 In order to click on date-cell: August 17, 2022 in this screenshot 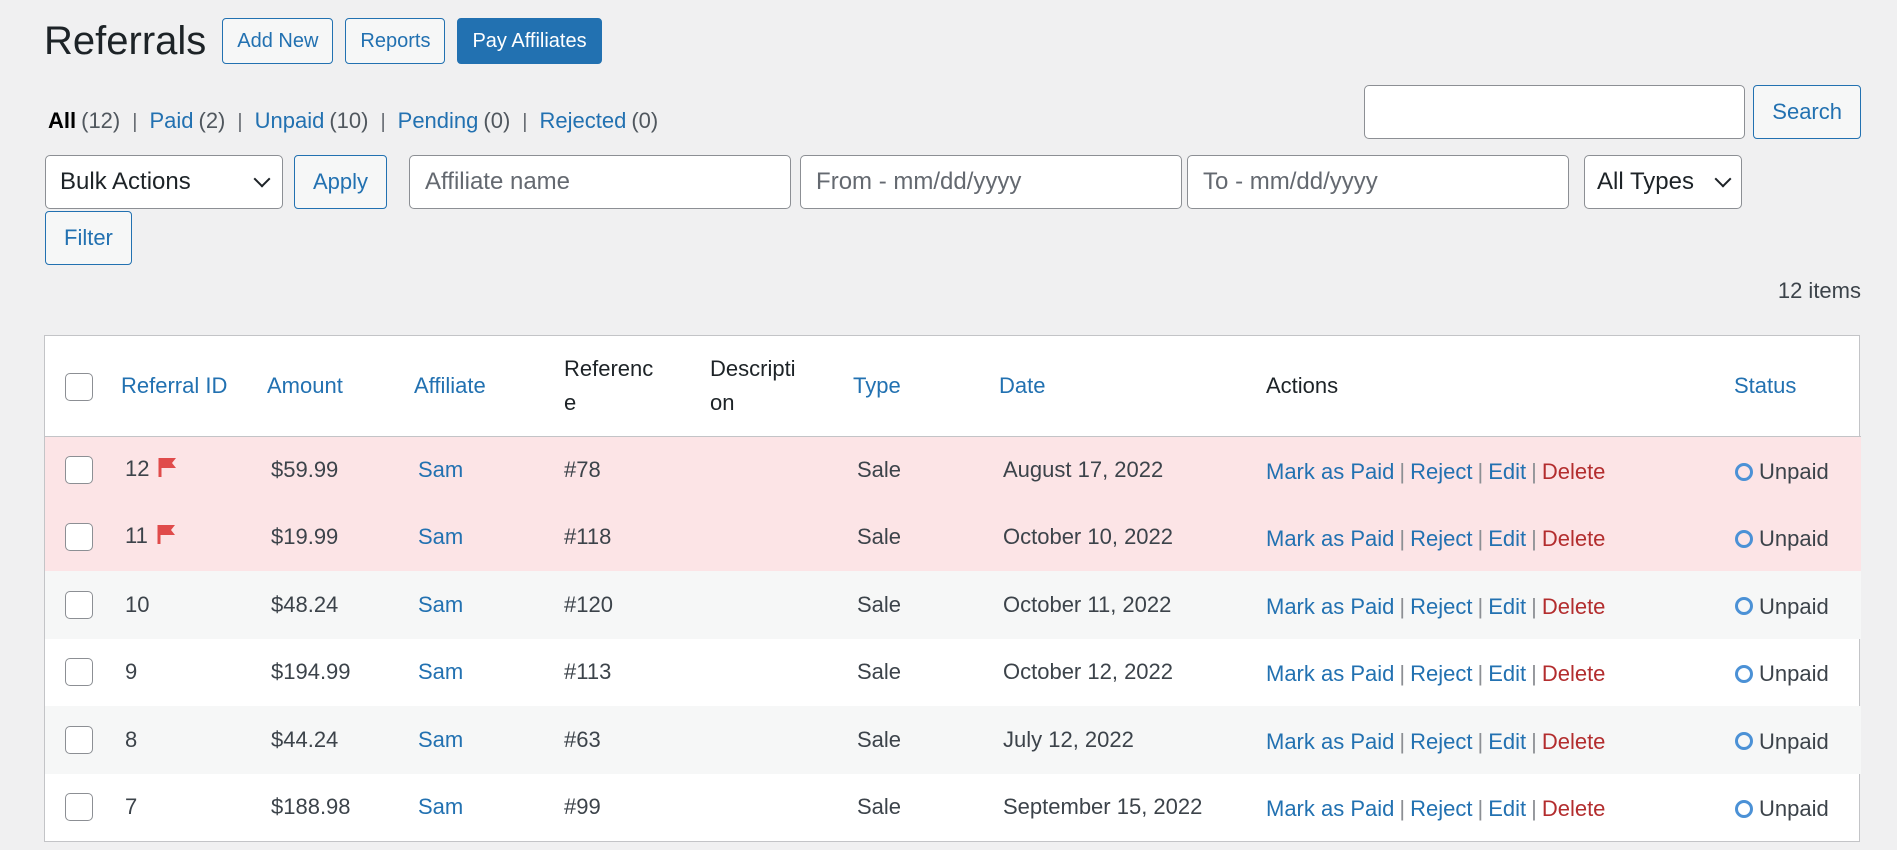, I will do `click(1128, 470)`.